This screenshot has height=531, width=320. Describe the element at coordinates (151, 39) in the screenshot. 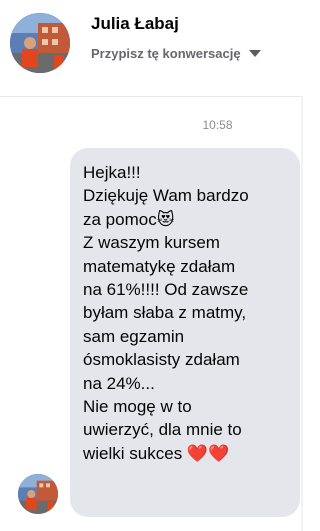

I see `conversation-header: Julia Łabaj Przypisz tę konwersację` at that location.